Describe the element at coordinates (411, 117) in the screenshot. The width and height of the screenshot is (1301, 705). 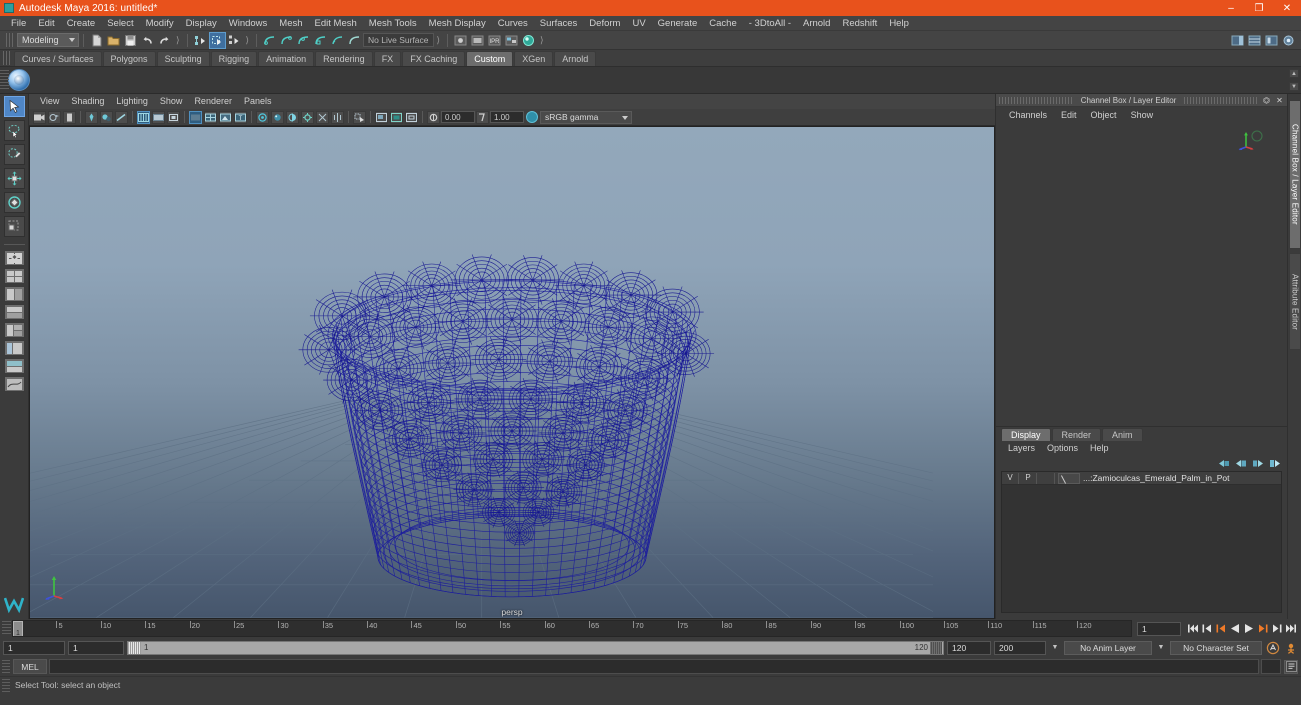
I see `camera-gate-icon` at that location.